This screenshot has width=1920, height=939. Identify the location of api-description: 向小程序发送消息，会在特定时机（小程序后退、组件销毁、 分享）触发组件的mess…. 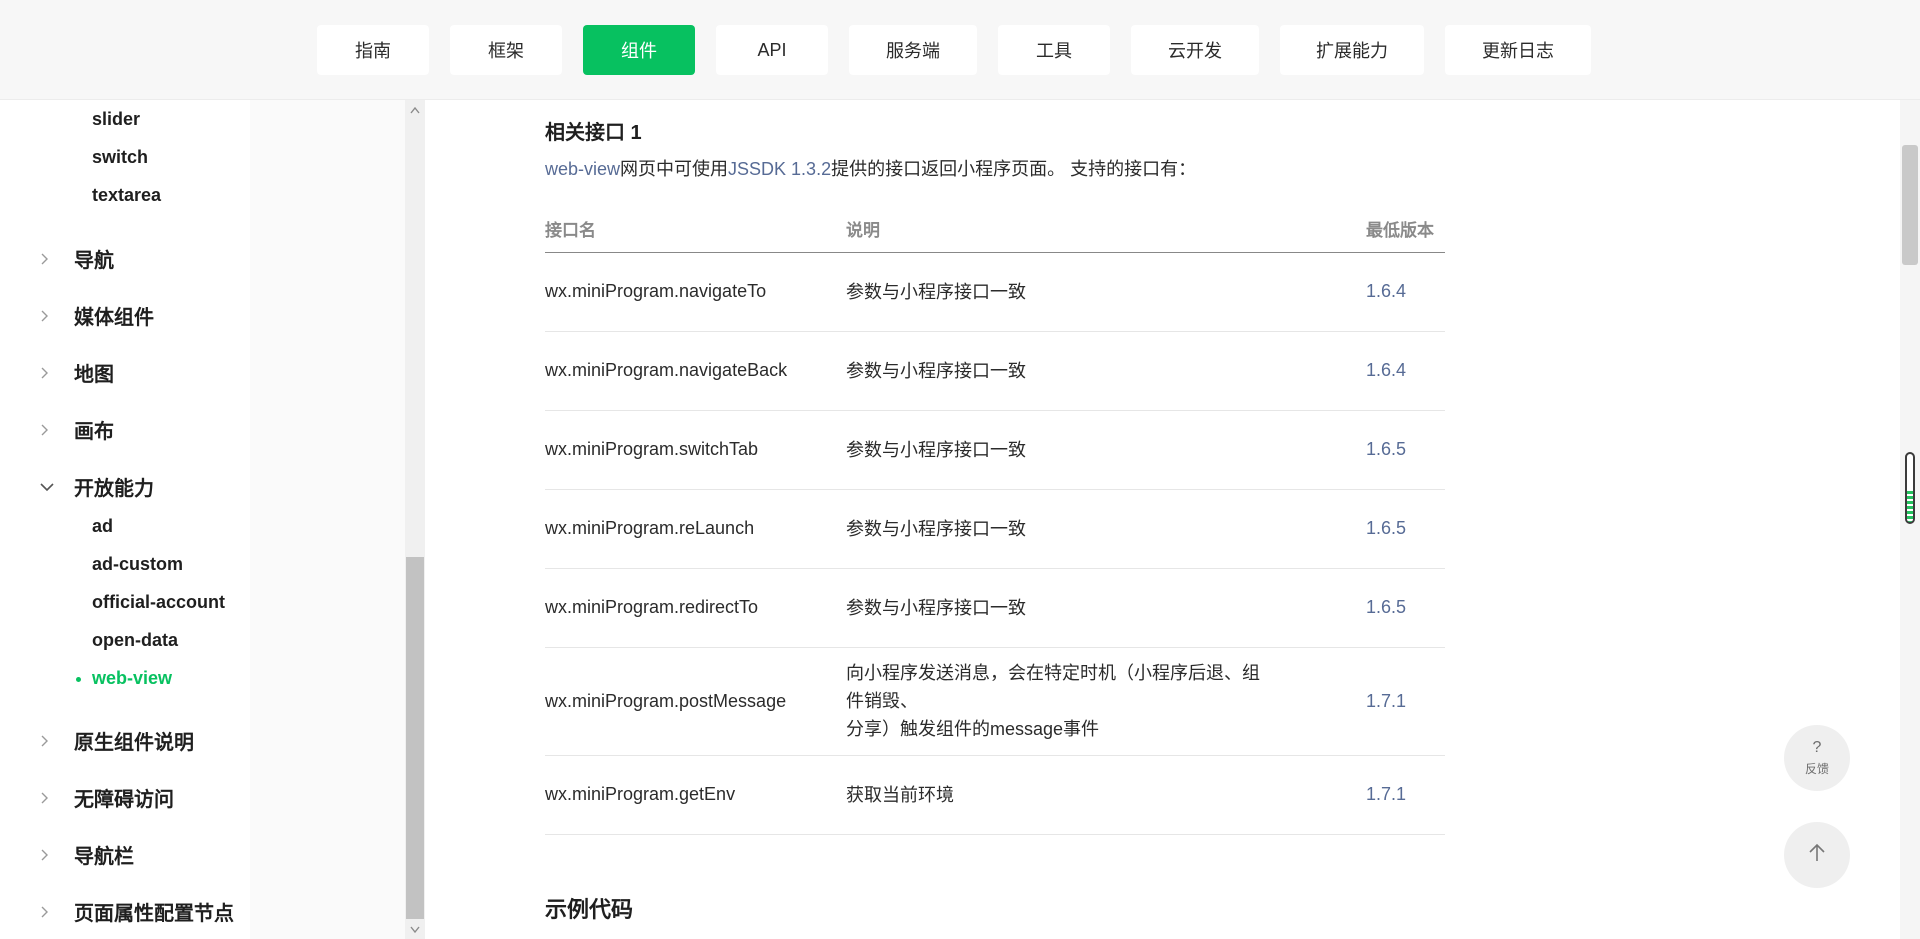
(1106, 701).